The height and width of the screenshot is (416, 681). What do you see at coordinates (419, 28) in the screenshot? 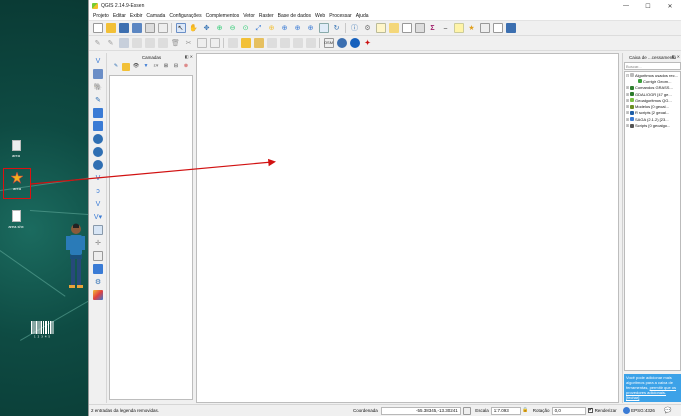
I see `field-calculator-icon` at bounding box center [419, 28].